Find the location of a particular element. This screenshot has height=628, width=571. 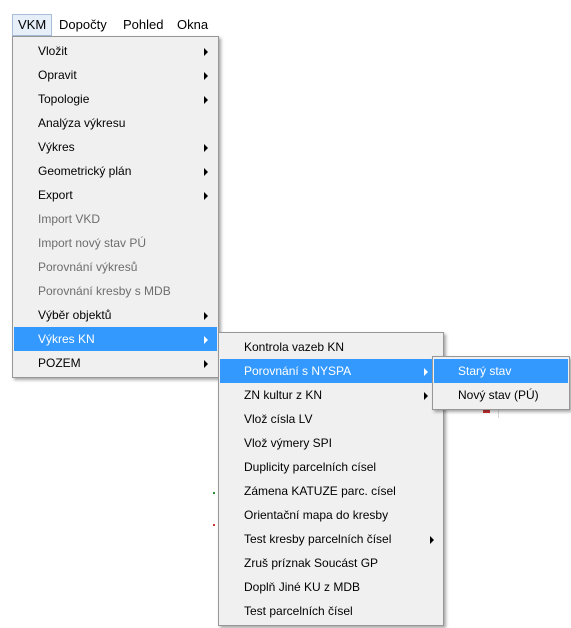

menu-item-export: Export is located at coordinates (115, 195).